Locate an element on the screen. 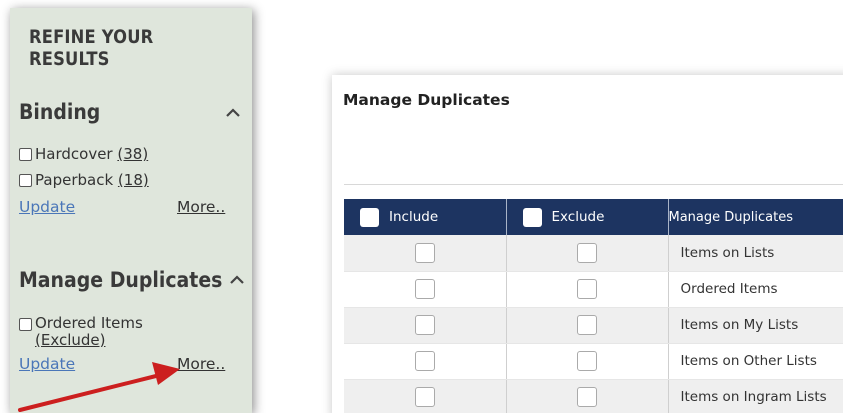 The width and height of the screenshot is (843, 413). exclude-all-checkbox is located at coordinates (532, 217).